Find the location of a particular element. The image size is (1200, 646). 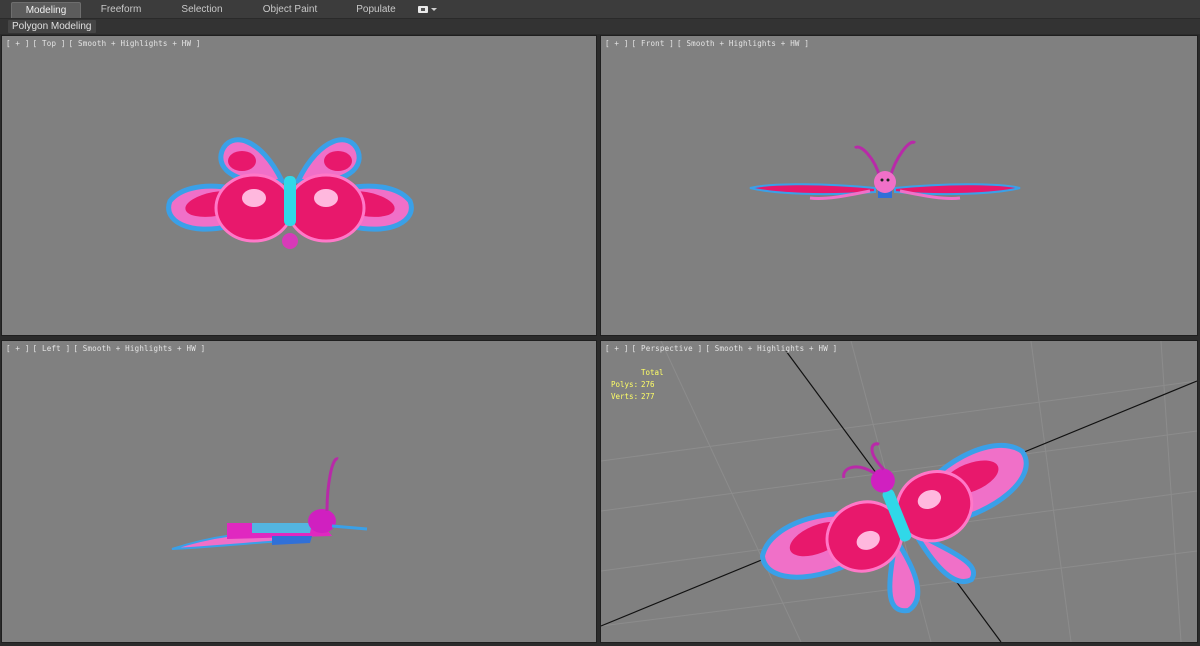

viewport-view-label: [ Top ] is located at coordinates (49, 43).